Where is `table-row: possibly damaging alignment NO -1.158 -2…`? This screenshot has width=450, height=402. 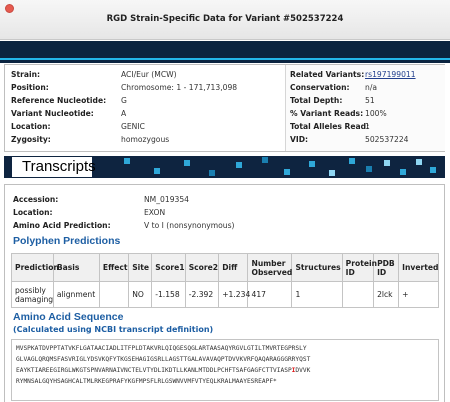
table-row: possibly damaging alignment NO -1.158 -2… is located at coordinates (225, 294).